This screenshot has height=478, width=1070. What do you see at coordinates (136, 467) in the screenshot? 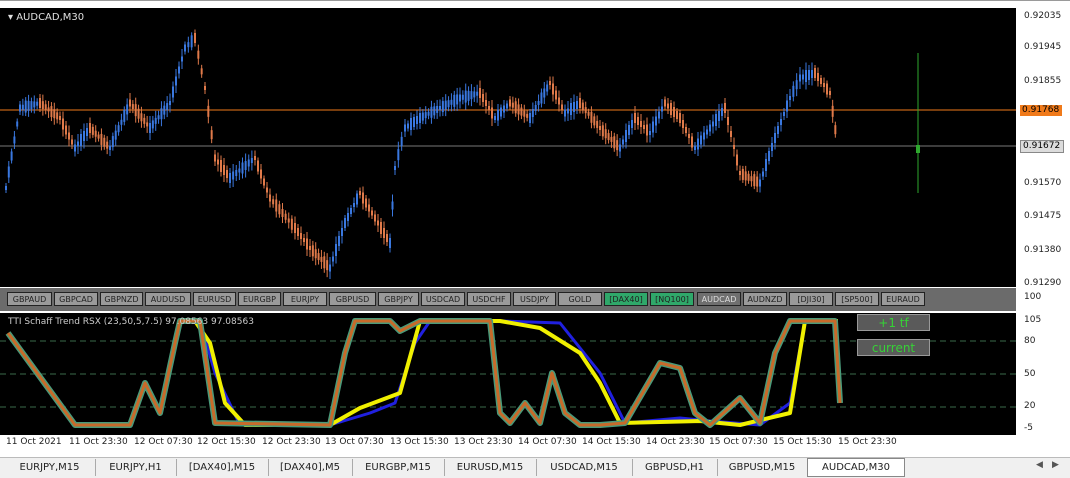
I see `chart-tab: EURJPY,H1` at bounding box center [136, 467].